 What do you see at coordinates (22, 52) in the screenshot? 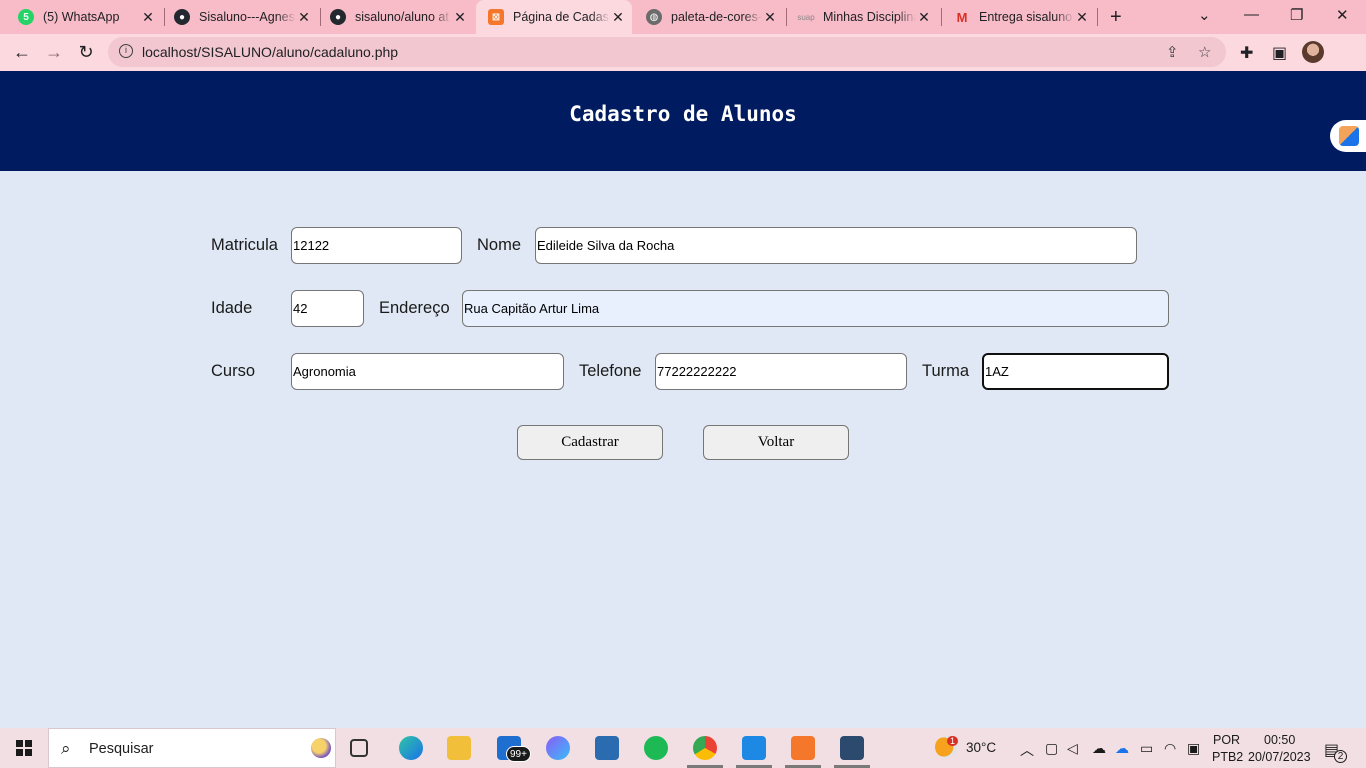
I see `back-icon: ←` at bounding box center [22, 52].